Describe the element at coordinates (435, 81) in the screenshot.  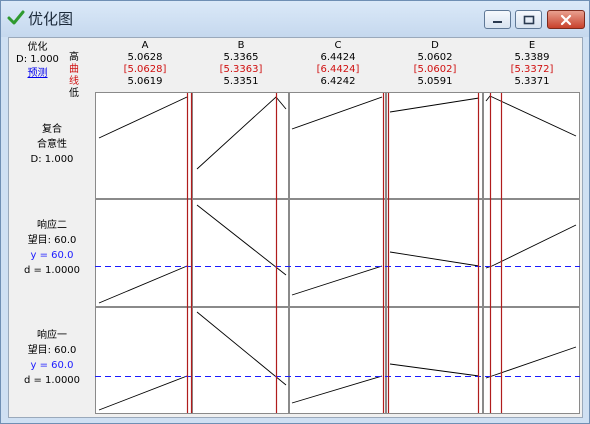
I see `factor-low: 5.0591` at that location.